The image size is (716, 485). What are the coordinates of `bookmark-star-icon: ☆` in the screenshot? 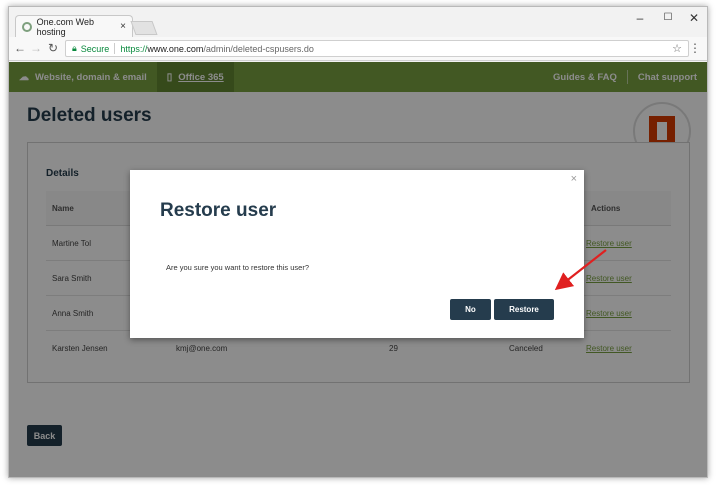 It's located at (677, 48).